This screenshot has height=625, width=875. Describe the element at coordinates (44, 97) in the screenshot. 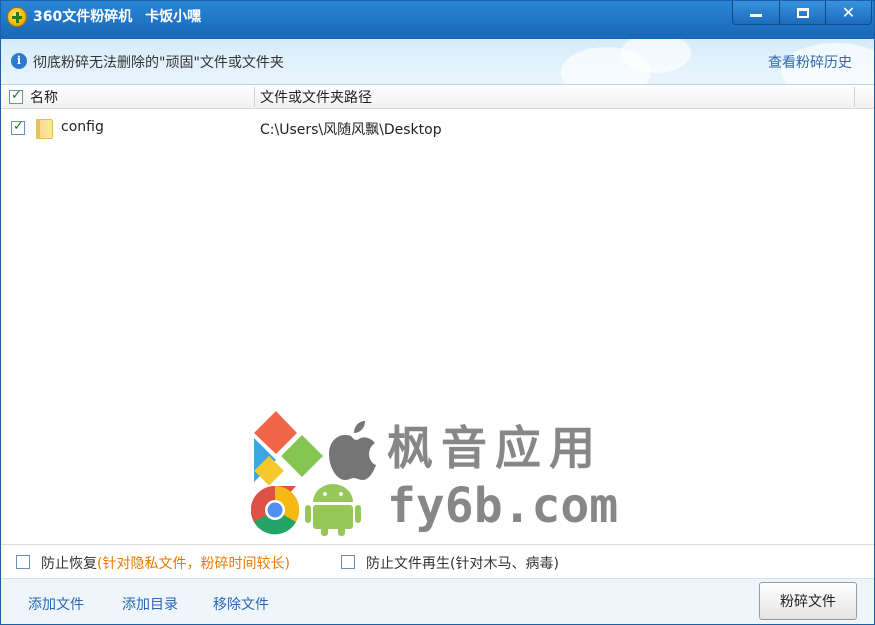

I see `column-header-name: 名称` at that location.